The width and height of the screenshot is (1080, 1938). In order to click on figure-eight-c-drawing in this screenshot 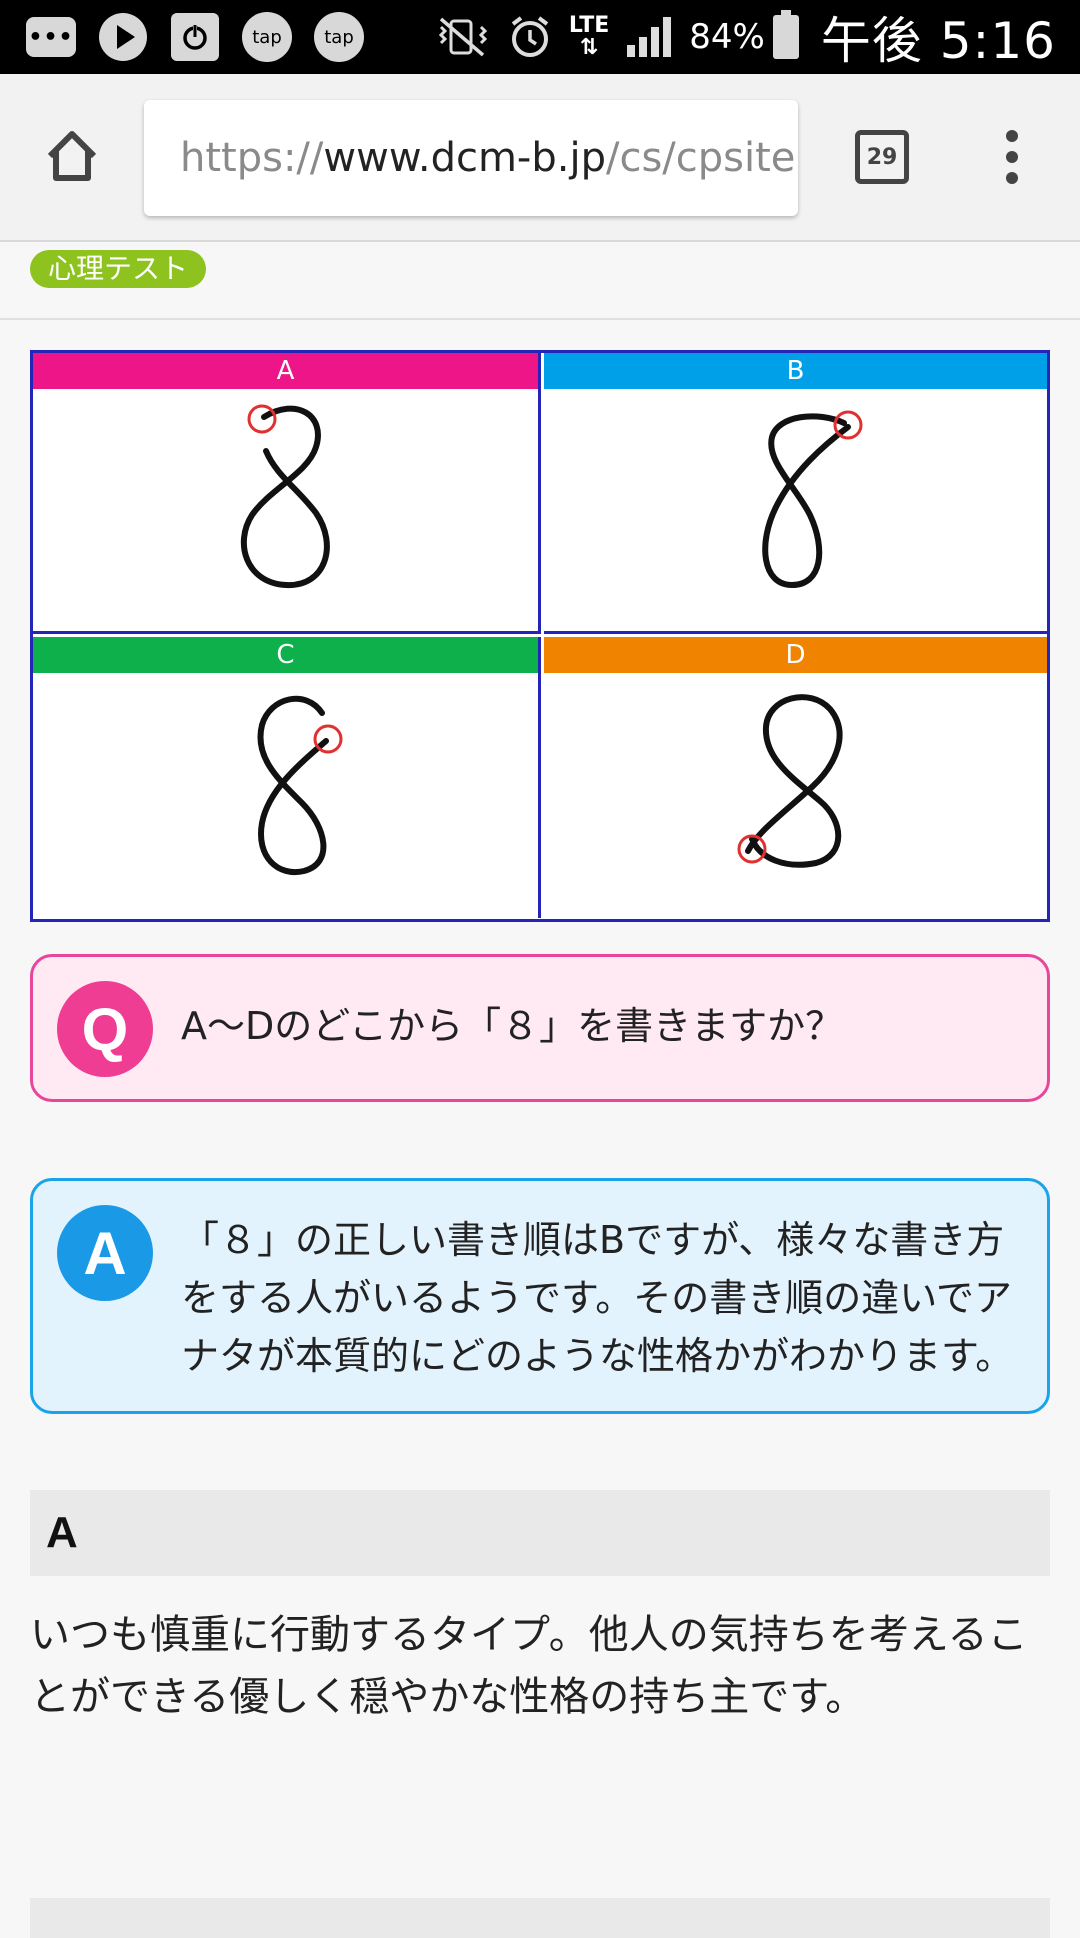, I will do `click(299, 785)`.